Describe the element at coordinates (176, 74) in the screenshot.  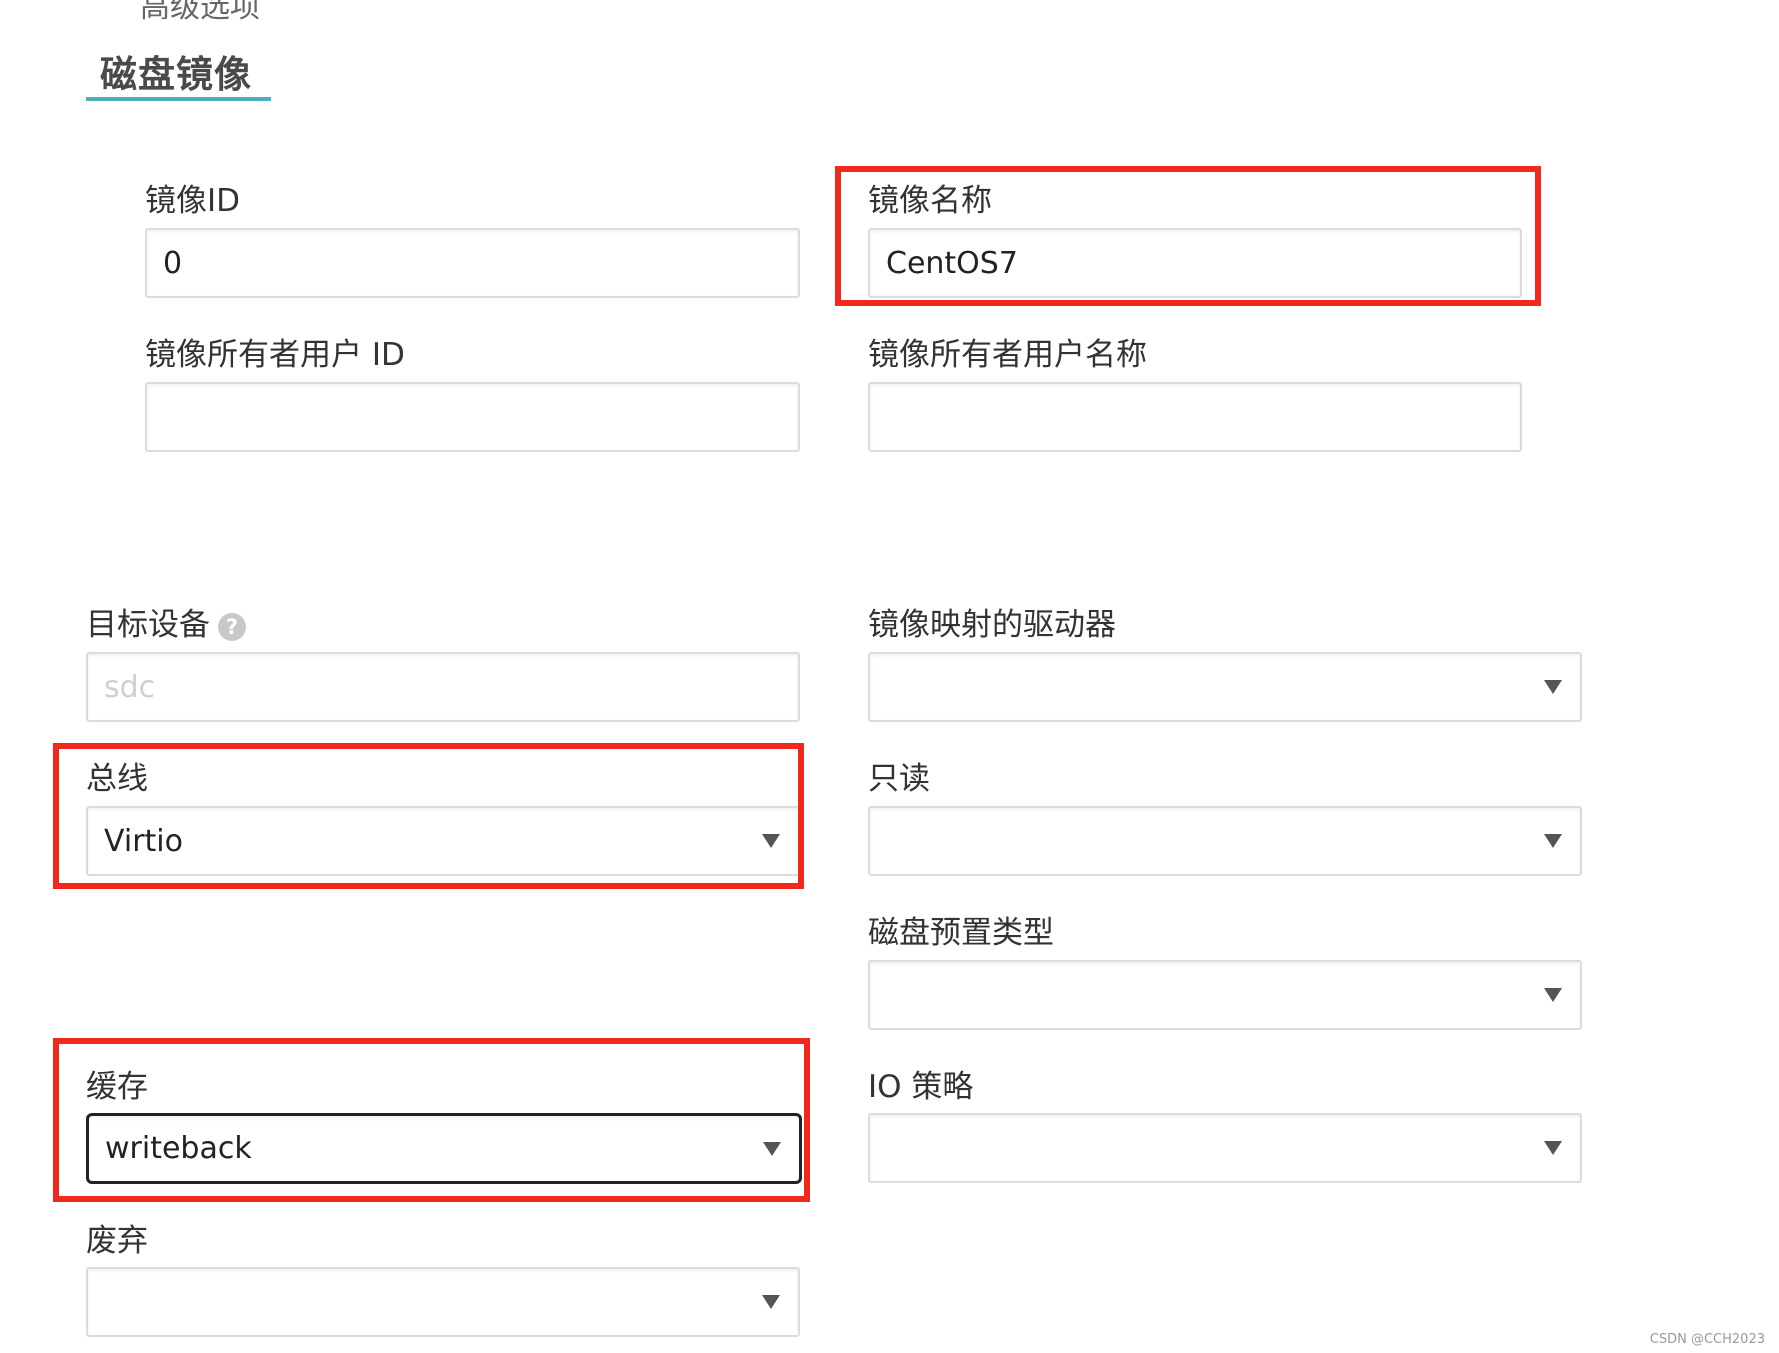
I see `section-title: 磁盘镜像` at that location.